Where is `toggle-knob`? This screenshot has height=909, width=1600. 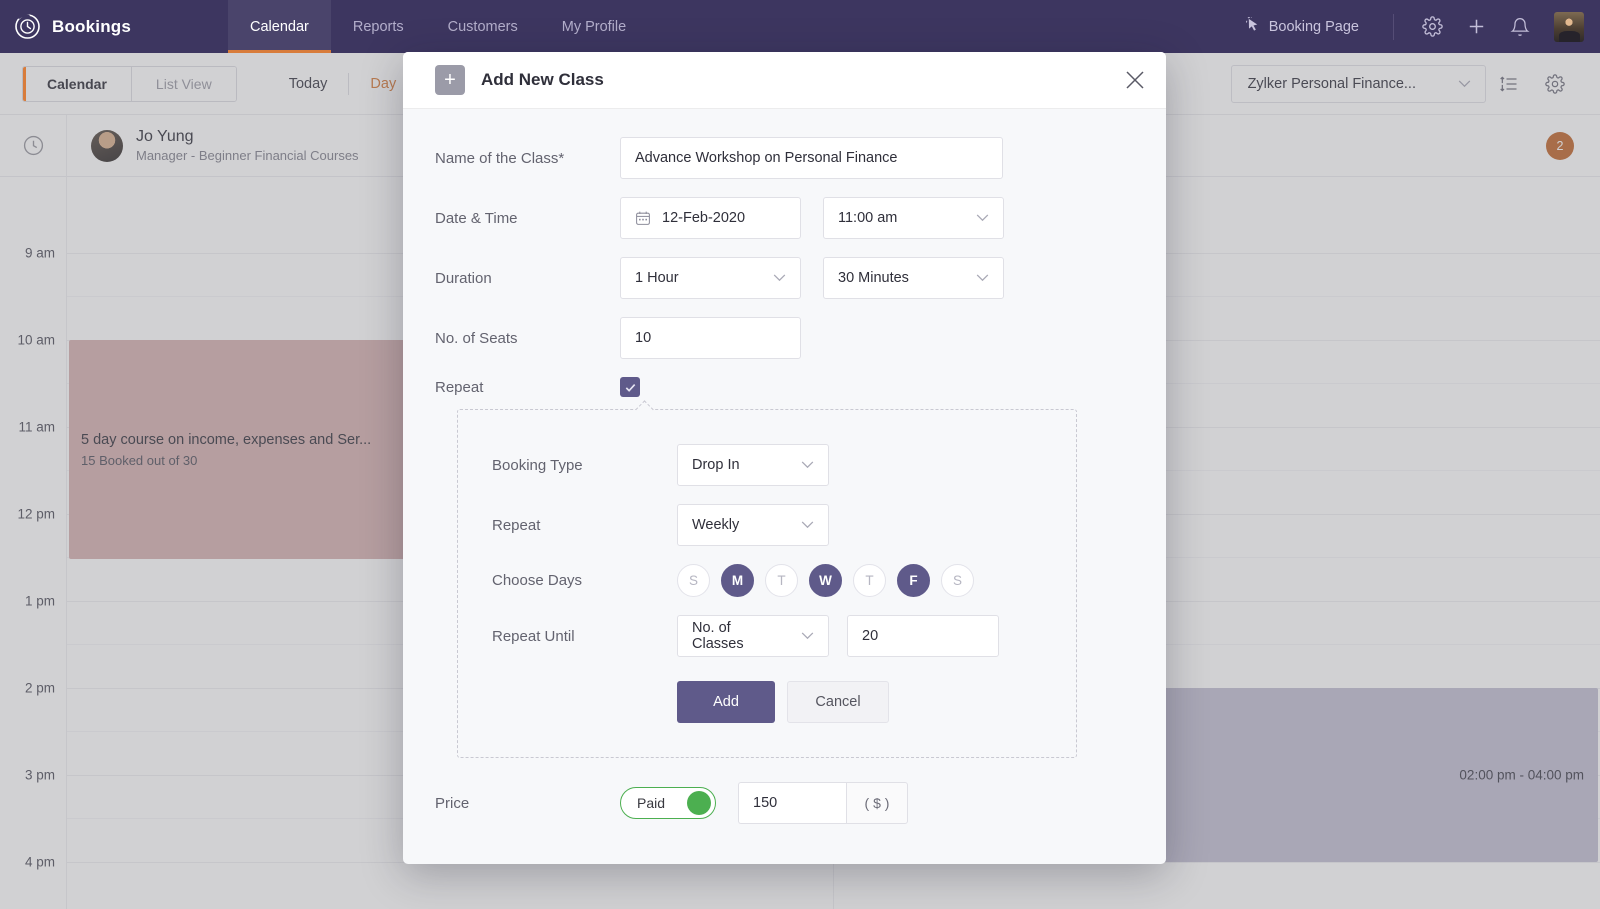 toggle-knob is located at coordinates (699, 803).